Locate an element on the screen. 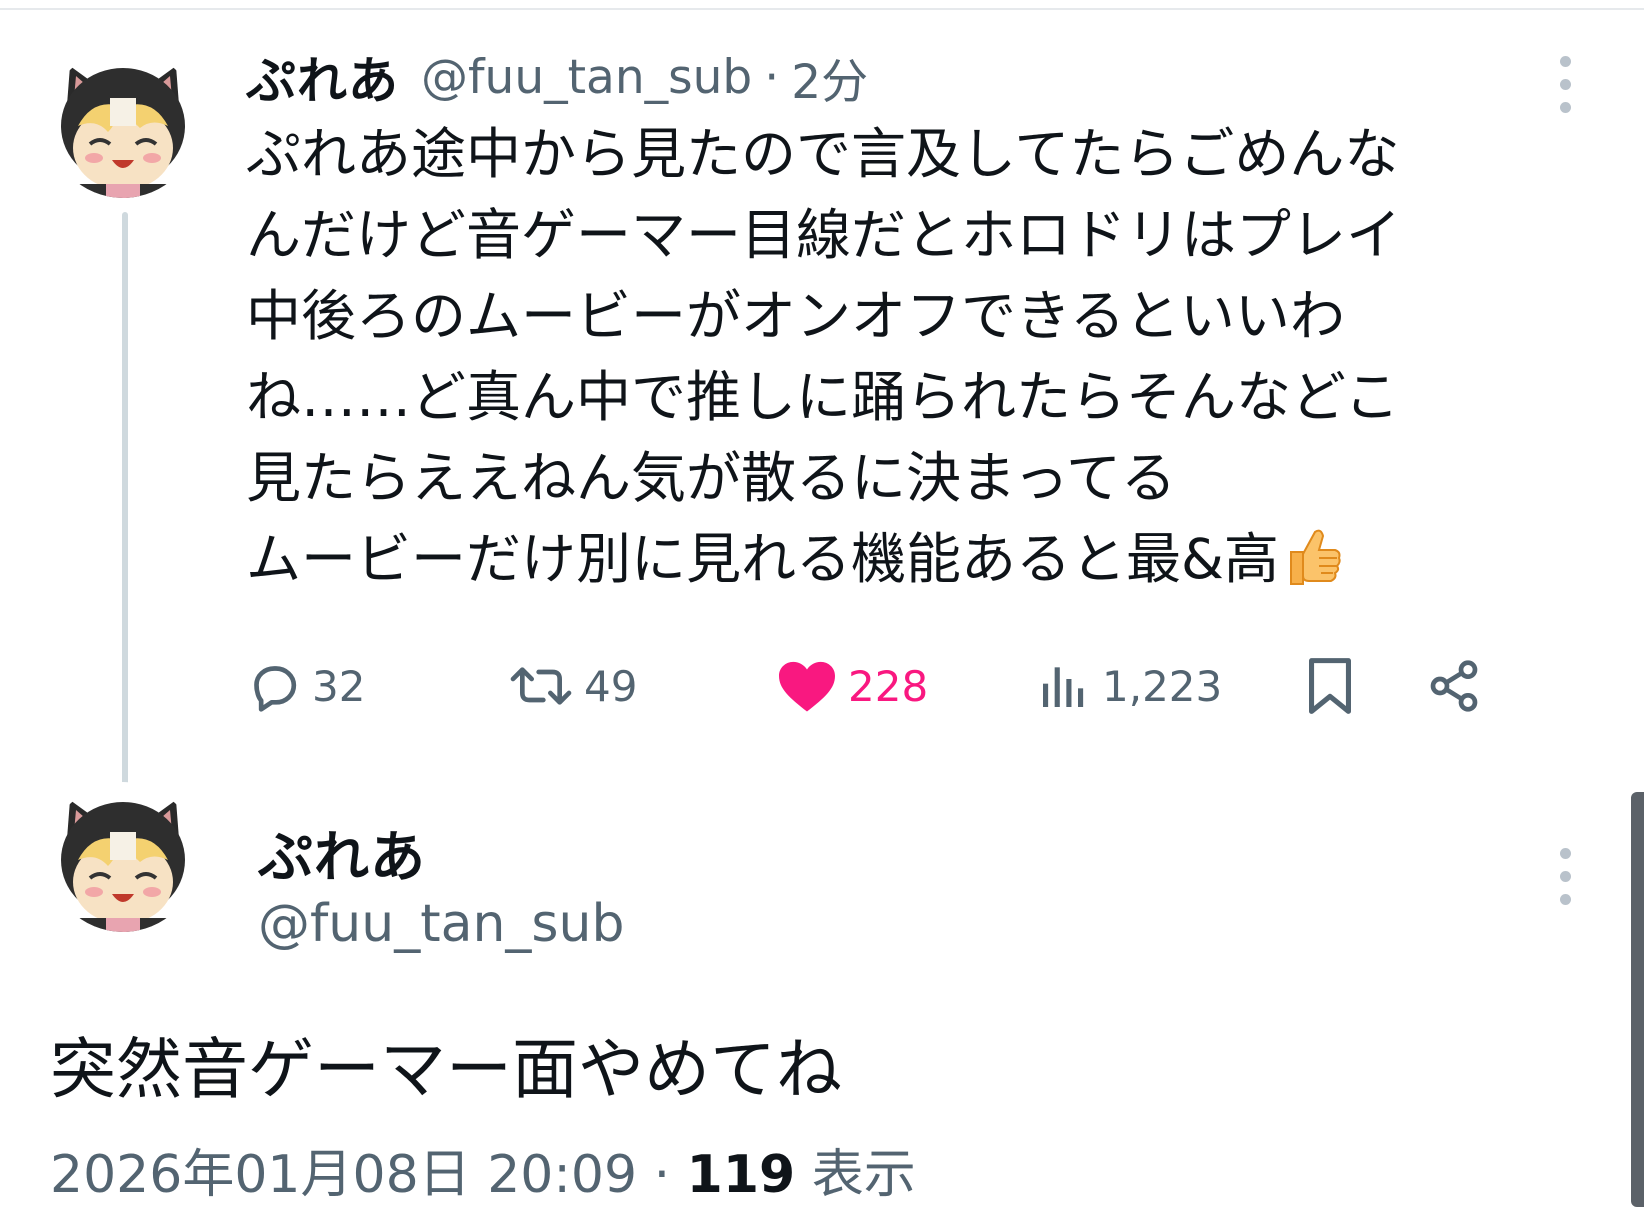 The height and width of the screenshot is (1207, 1644). bookmark-icon is located at coordinates (1330, 686).